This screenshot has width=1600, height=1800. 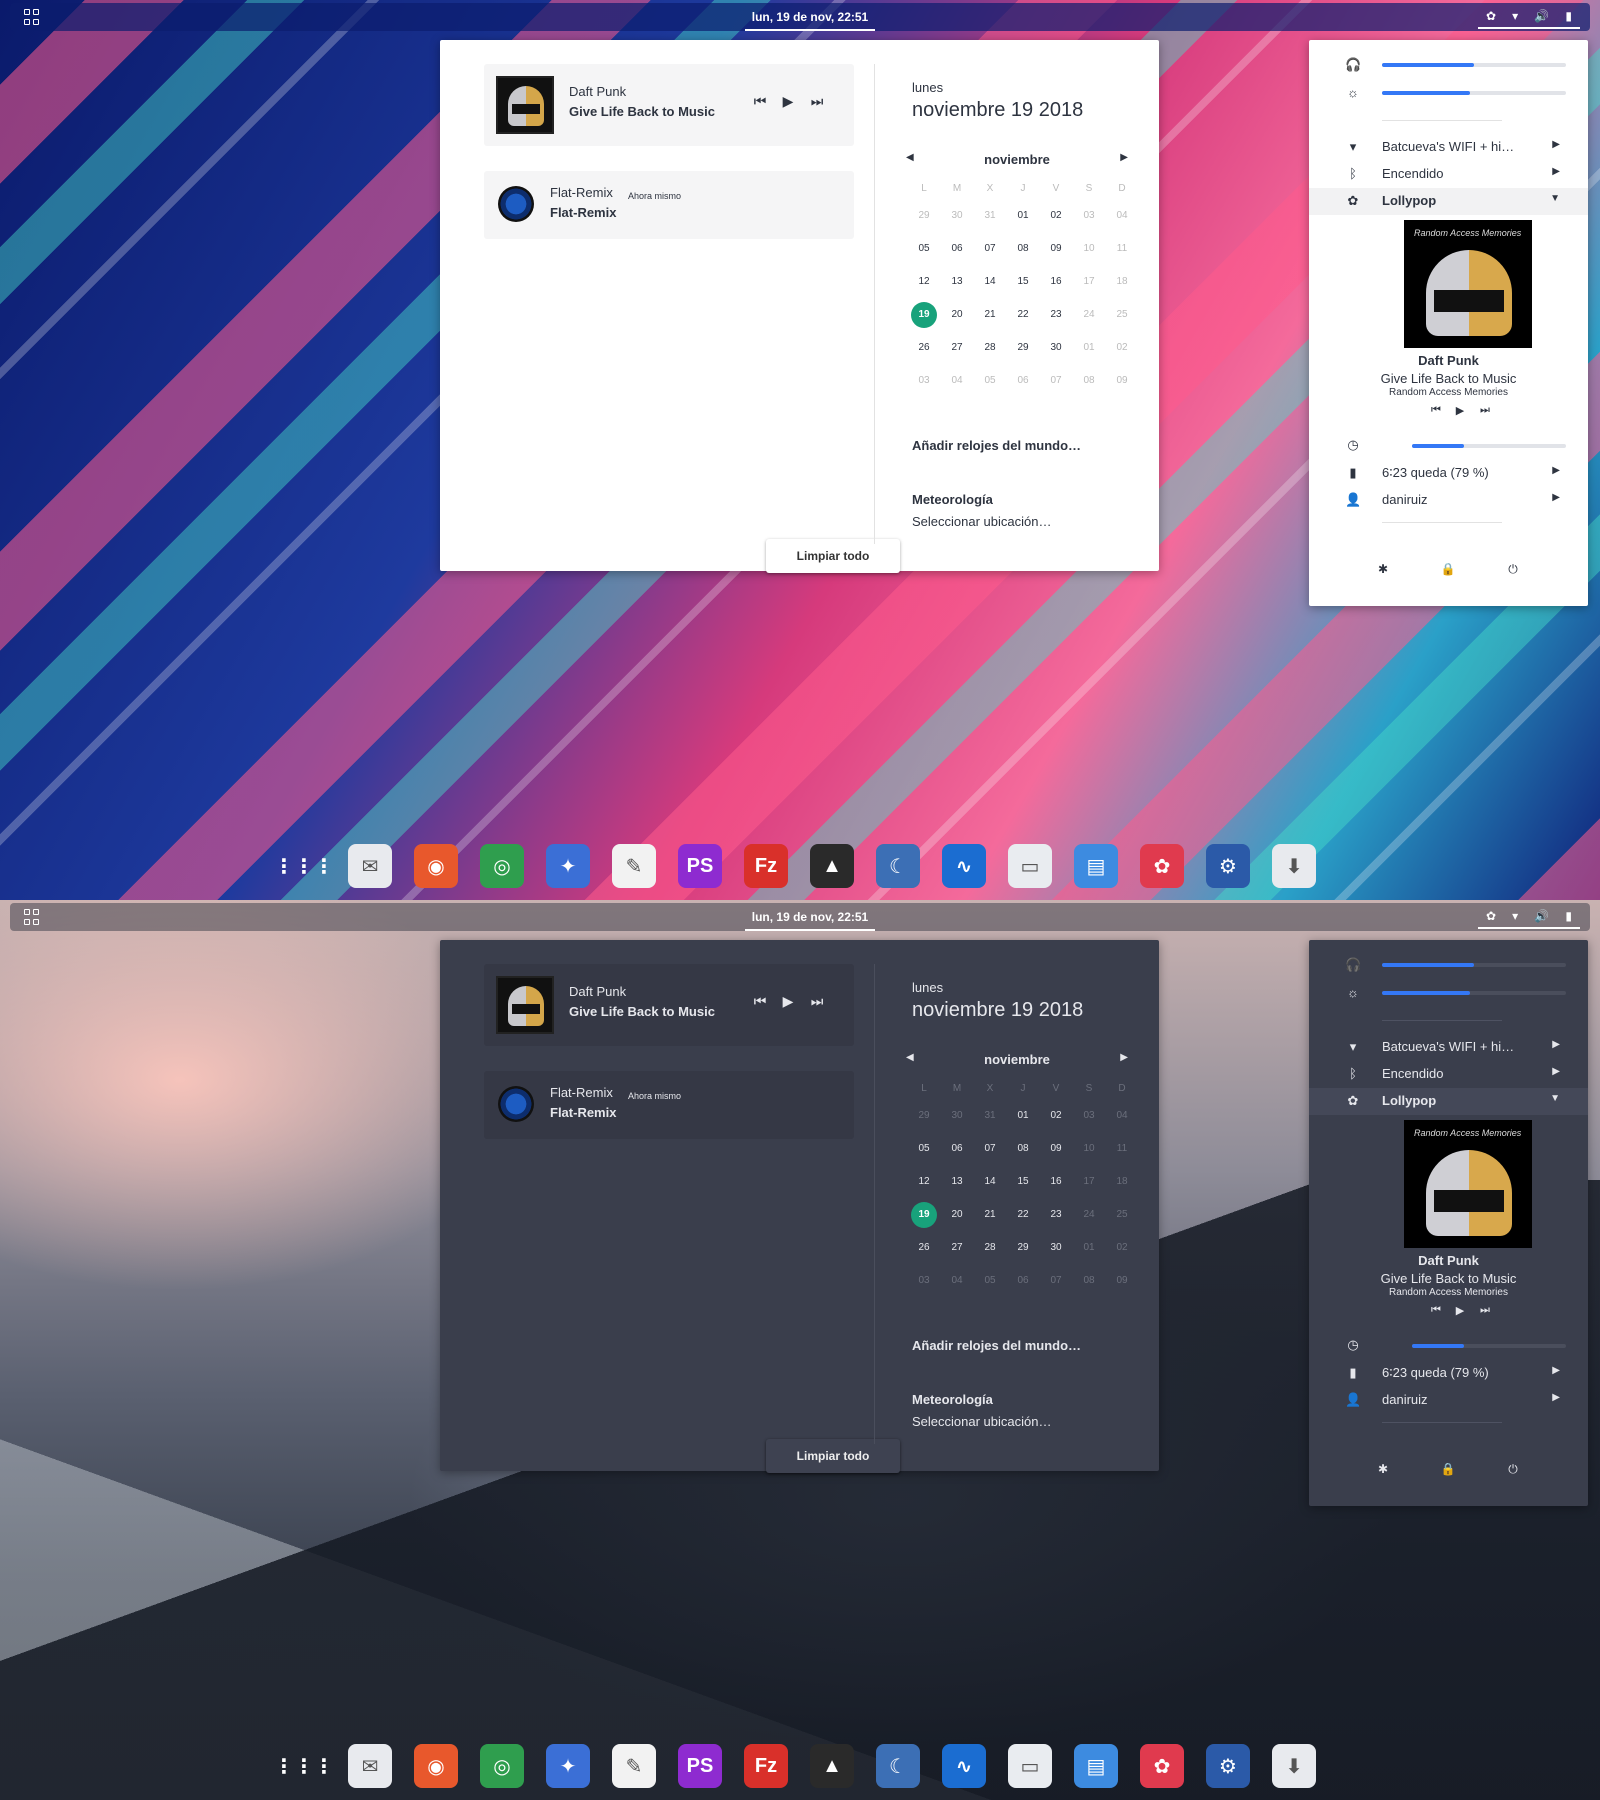 What do you see at coordinates (1089, 249) in the screenshot?
I see `calendar-day: 10` at bounding box center [1089, 249].